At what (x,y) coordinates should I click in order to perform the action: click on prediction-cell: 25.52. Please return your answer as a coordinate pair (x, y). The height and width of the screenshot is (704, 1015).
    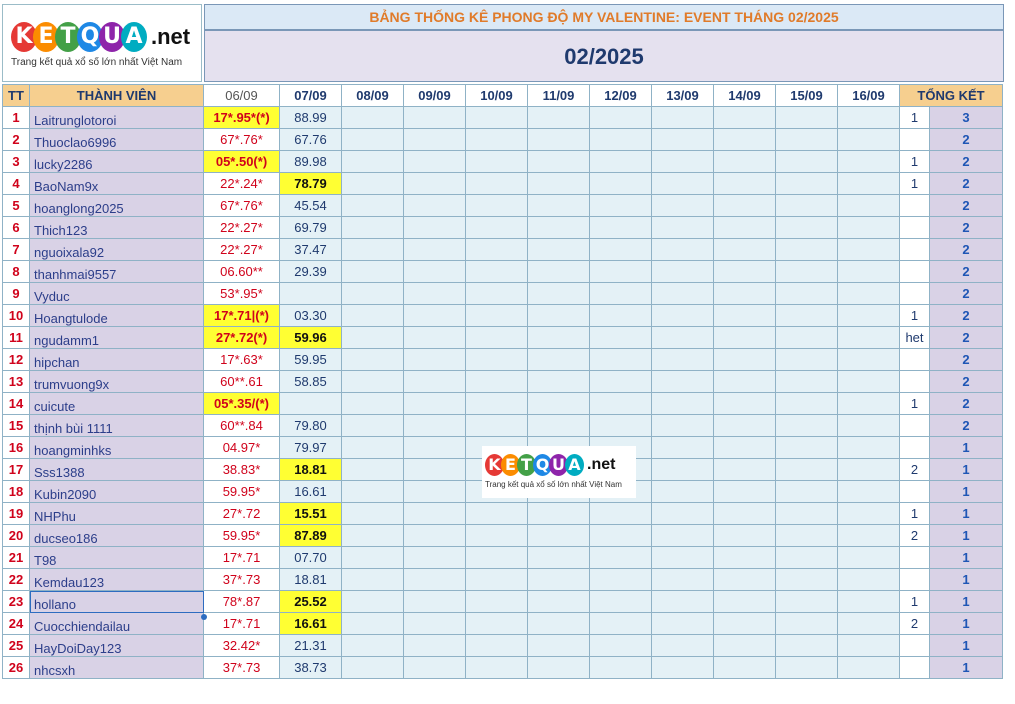
    Looking at the image, I should click on (310, 601).